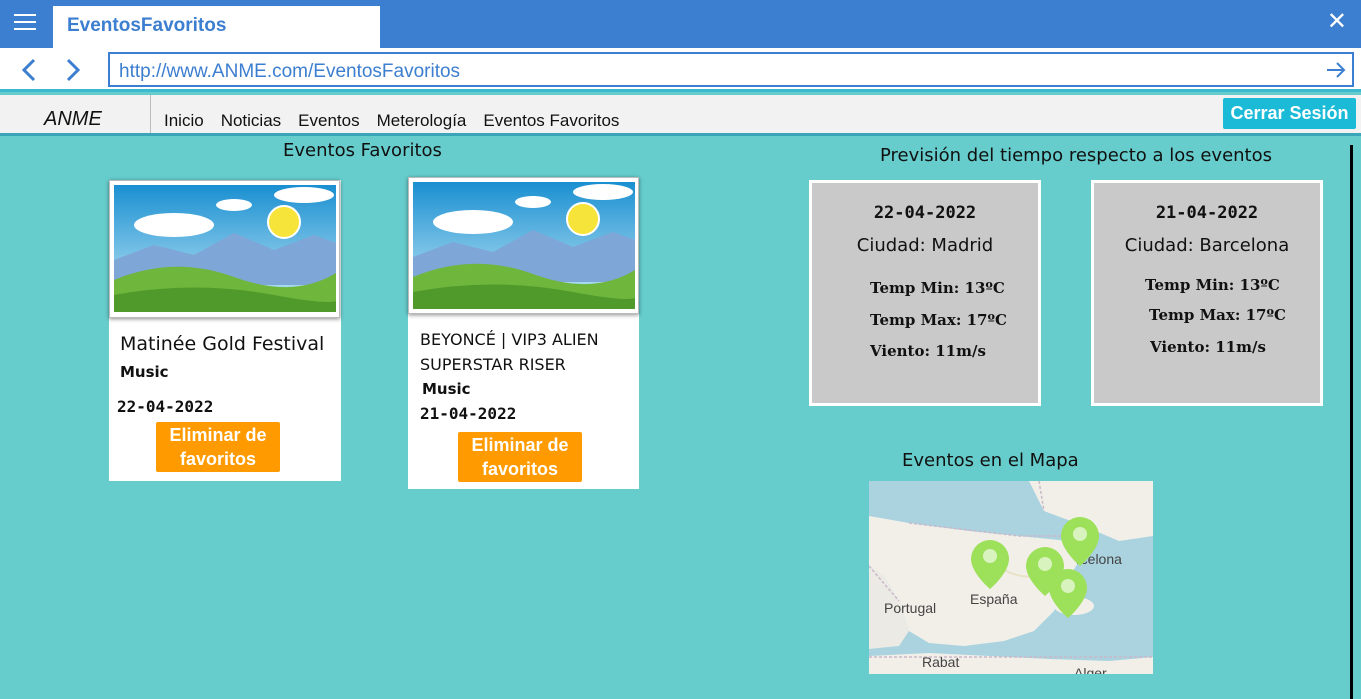  I want to click on favorites-heading: Eventos Favoritos, so click(362, 150).